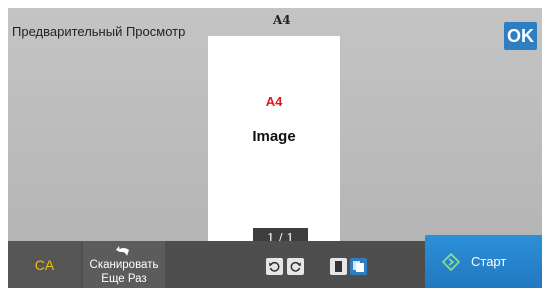  What do you see at coordinates (124, 279) in the screenshot?
I see `rescan-label-line2: Еще Раз` at bounding box center [124, 279].